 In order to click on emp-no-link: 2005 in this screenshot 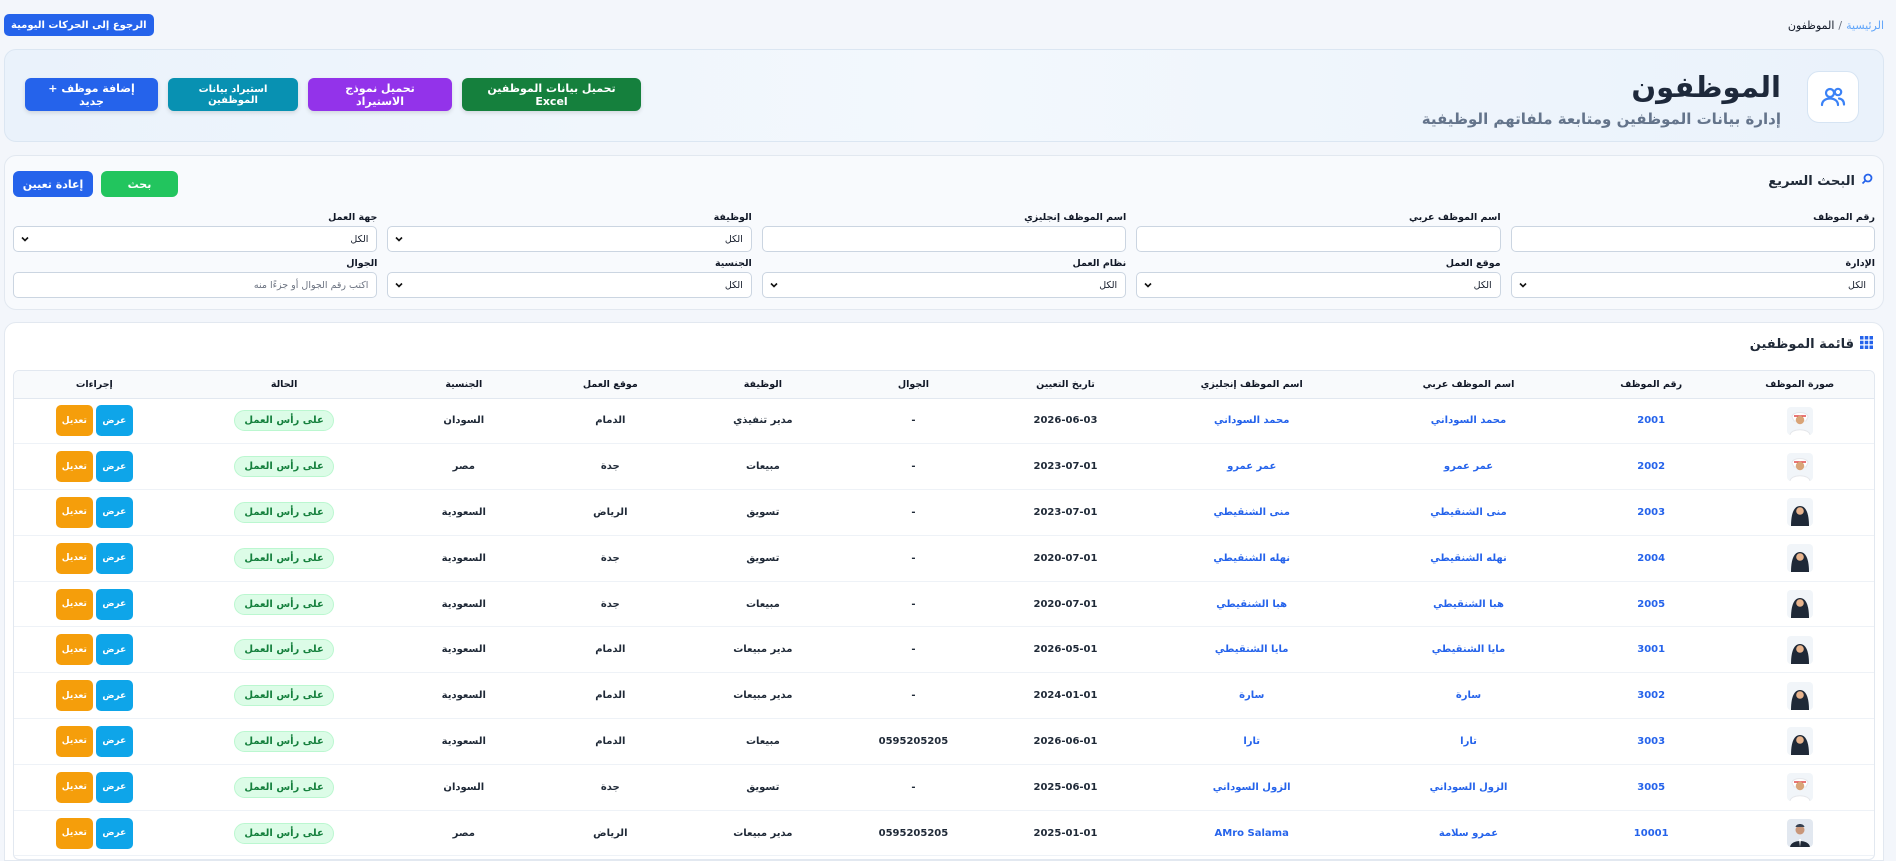, I will do `click(1651, 604)`.